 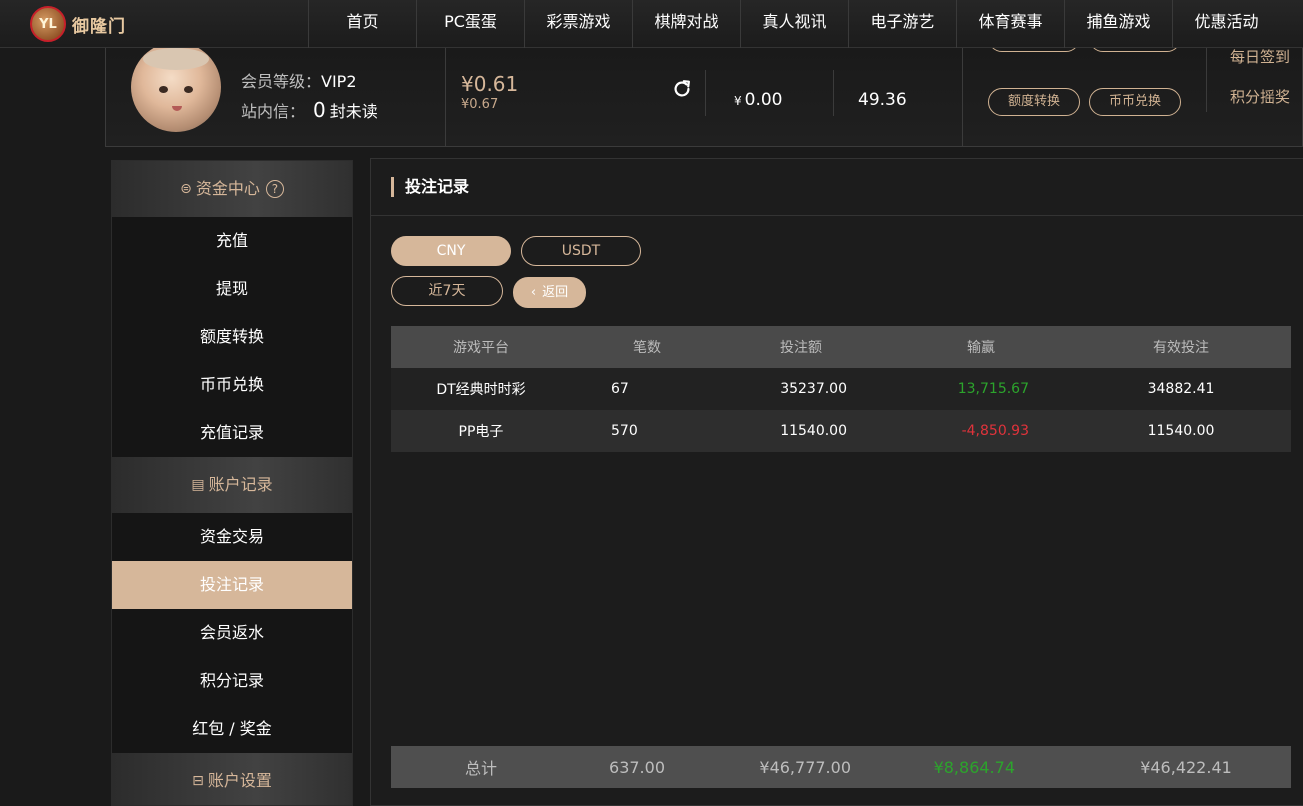 I want to click on stat-currency: ¥, so click(x=738, y=101).